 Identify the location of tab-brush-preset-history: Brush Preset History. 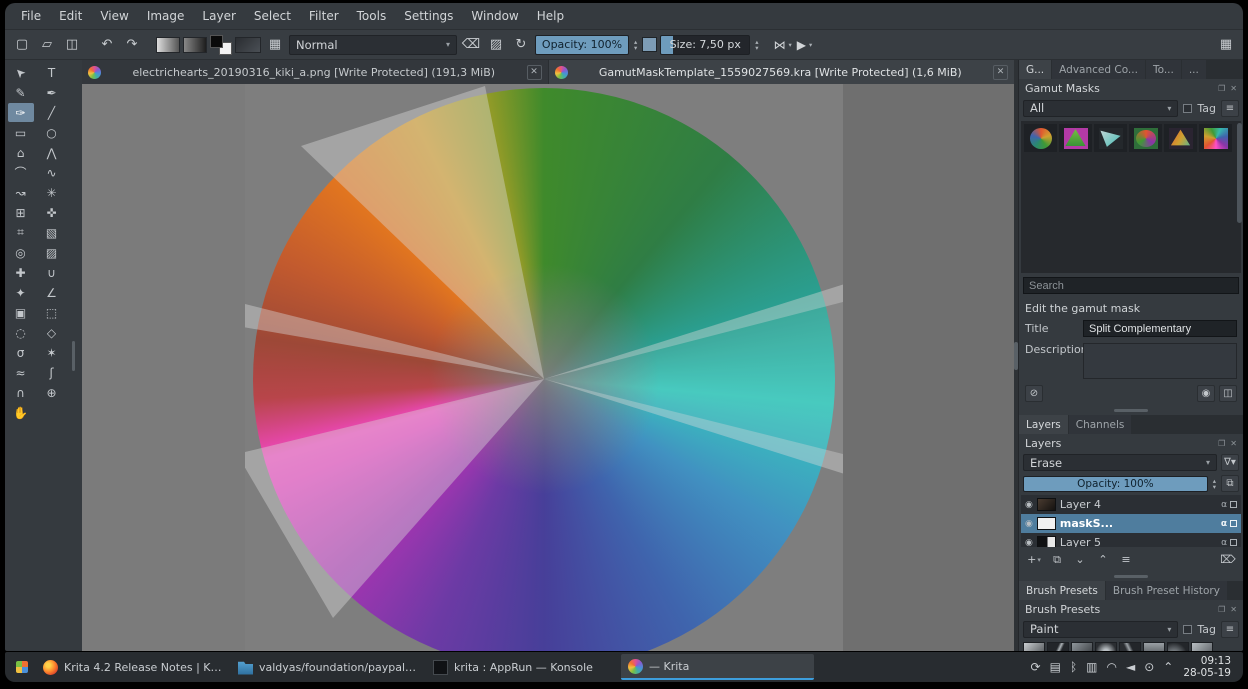
(1166, 590).